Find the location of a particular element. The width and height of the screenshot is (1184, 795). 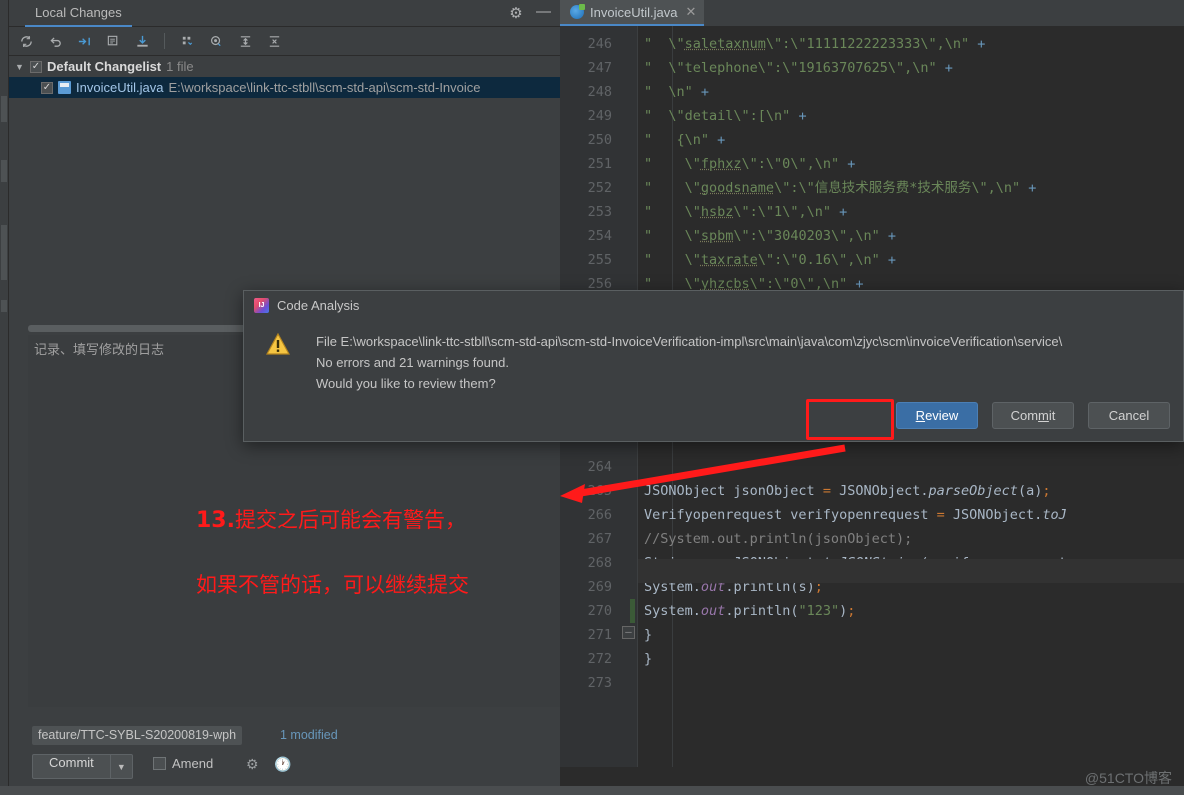

line-number: 270 is located at coordinates (599, 611).